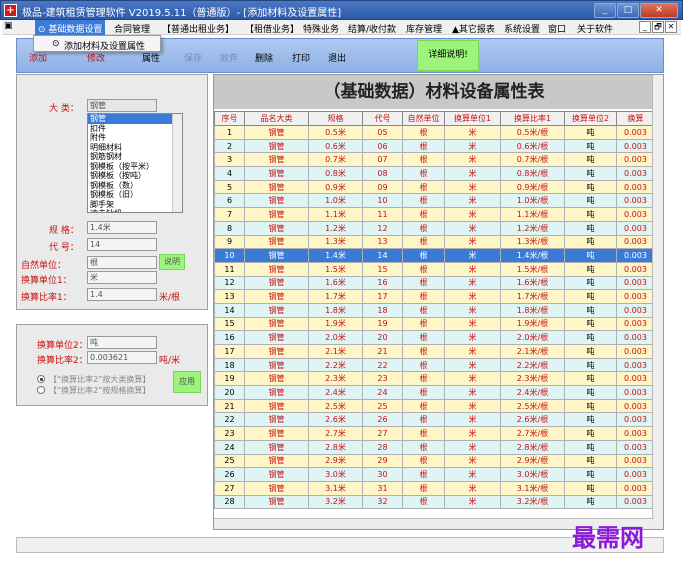 This screenshot has height=562, width=683. What do you see at coordinates (434, 242) in the screenshot?
I see `table-row: 9 钢管 1.3米 13 根米 1.3米/根吨 0.003` at bounding box center [434, 242].